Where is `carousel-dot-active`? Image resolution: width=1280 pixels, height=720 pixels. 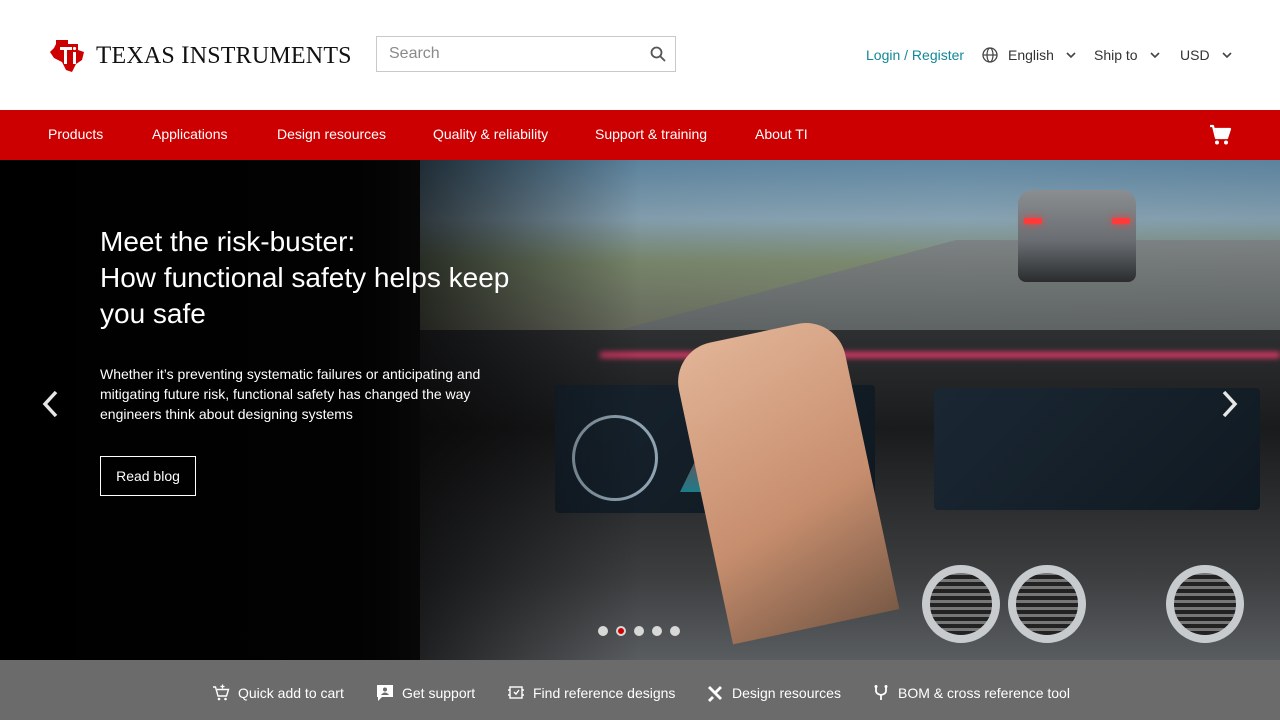 carousel-dot-active is located at coordinates (621, 631).